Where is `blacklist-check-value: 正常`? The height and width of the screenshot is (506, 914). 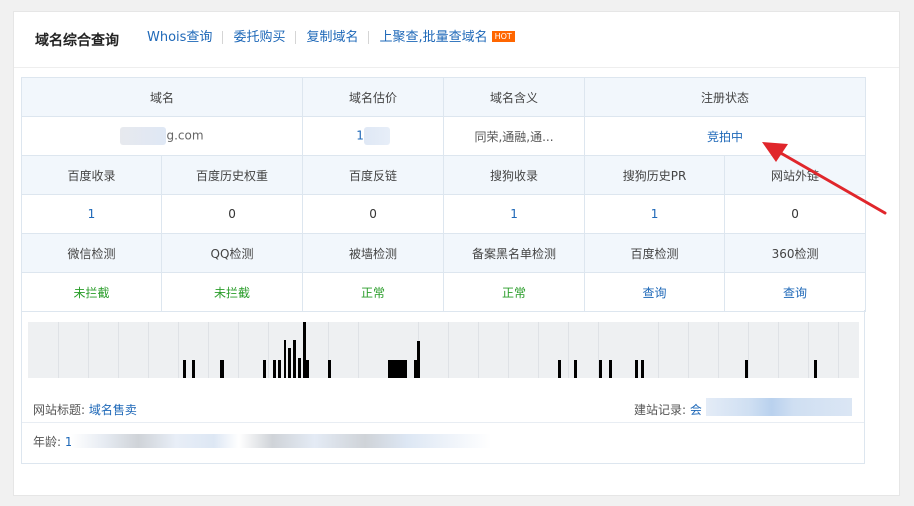
blacklist-check-value: 正常 is located at coordinates (514, 292).